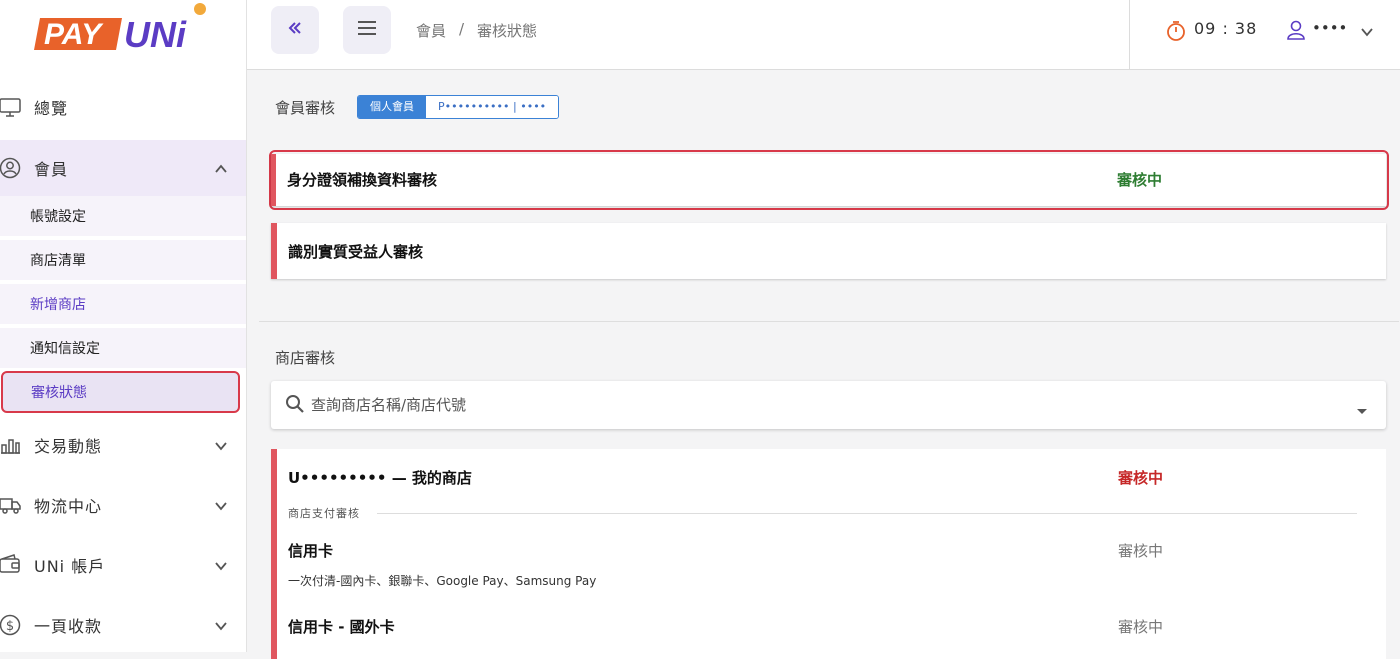 This screenshot has width=1400, height=659. I want to click on sidebar-item-label: 總覽, so click(51, 108).